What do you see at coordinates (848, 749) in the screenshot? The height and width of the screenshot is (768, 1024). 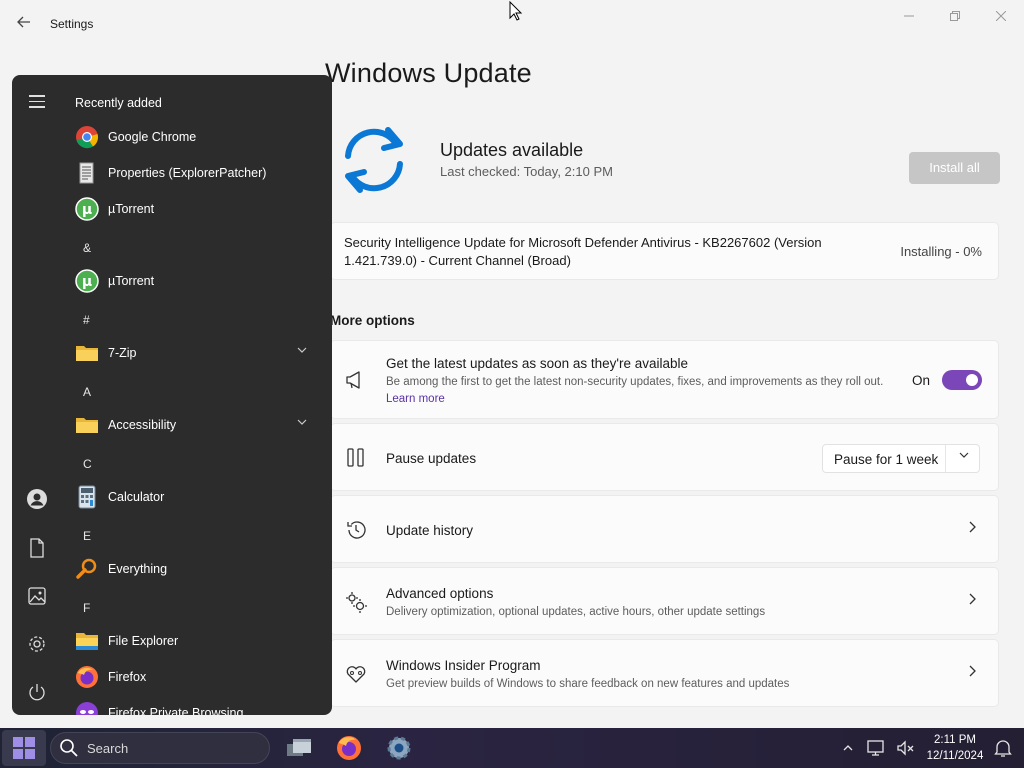 I see `chevron-up-icon` at bounding box center [848, 749].